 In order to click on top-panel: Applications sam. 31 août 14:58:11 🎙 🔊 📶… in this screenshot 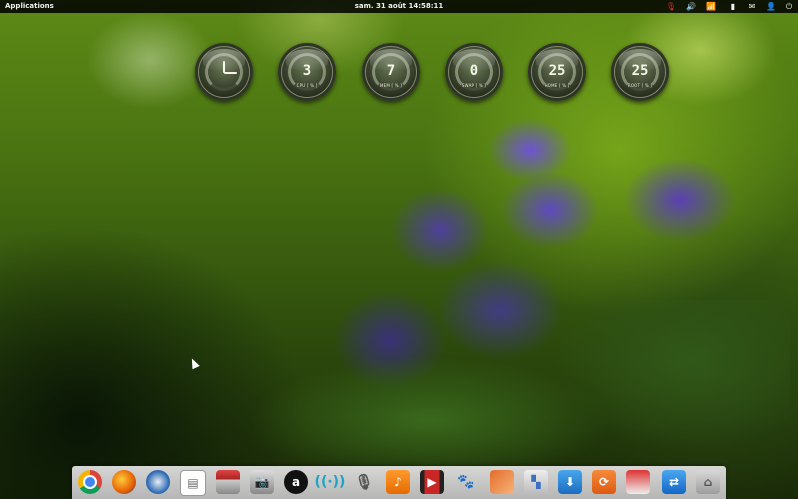, I will do `click(399, 6)`.